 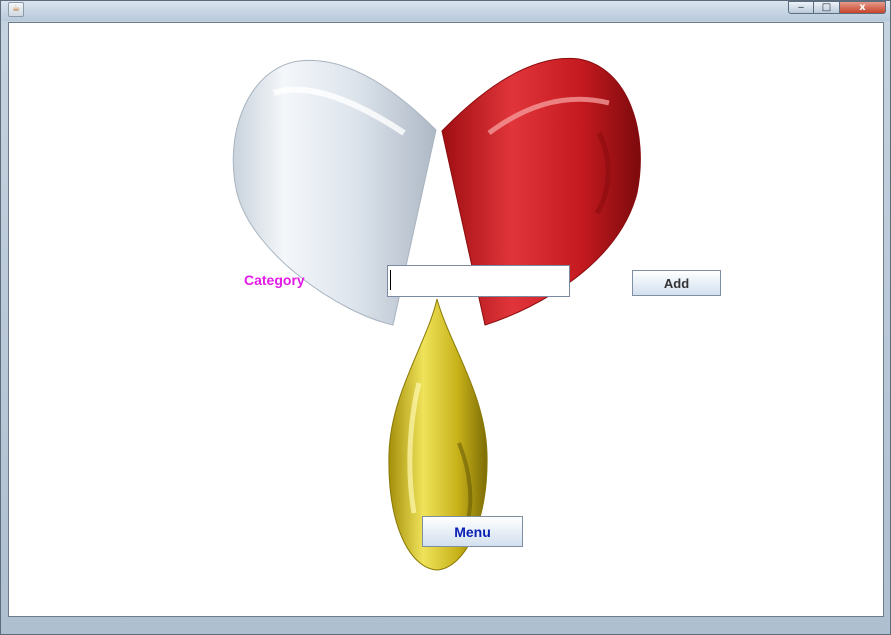 I want to click on category-input, so click(x=478, y=281).